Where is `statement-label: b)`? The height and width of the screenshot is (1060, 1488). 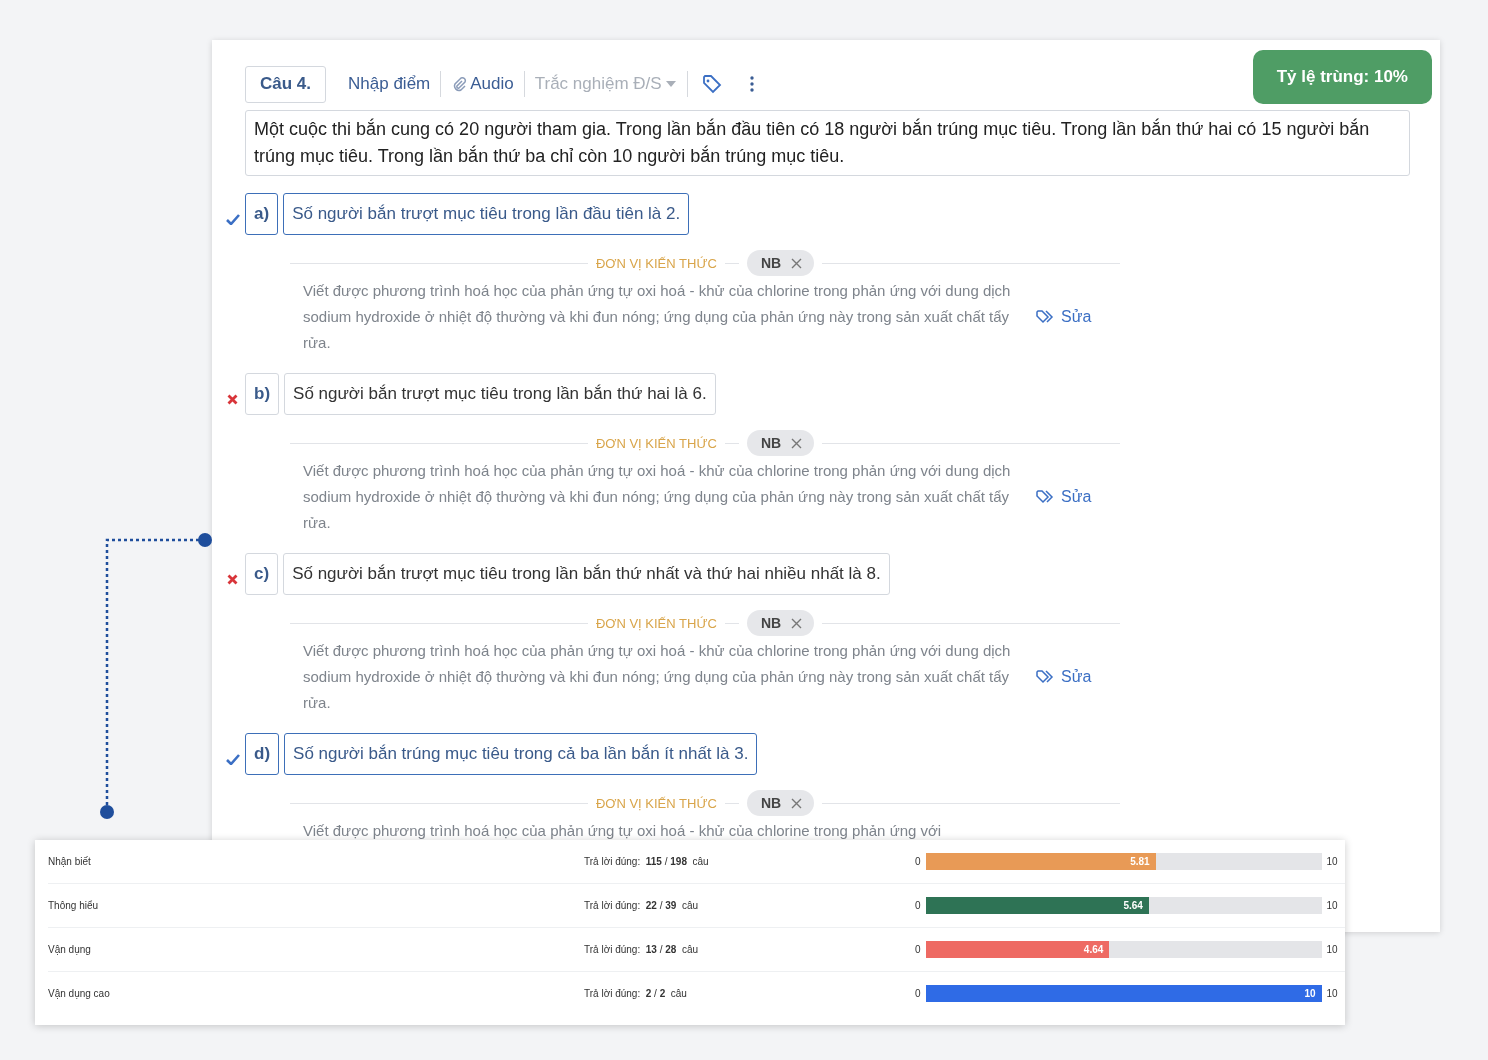 statement-label: b) is located at coordinates (262, 394).